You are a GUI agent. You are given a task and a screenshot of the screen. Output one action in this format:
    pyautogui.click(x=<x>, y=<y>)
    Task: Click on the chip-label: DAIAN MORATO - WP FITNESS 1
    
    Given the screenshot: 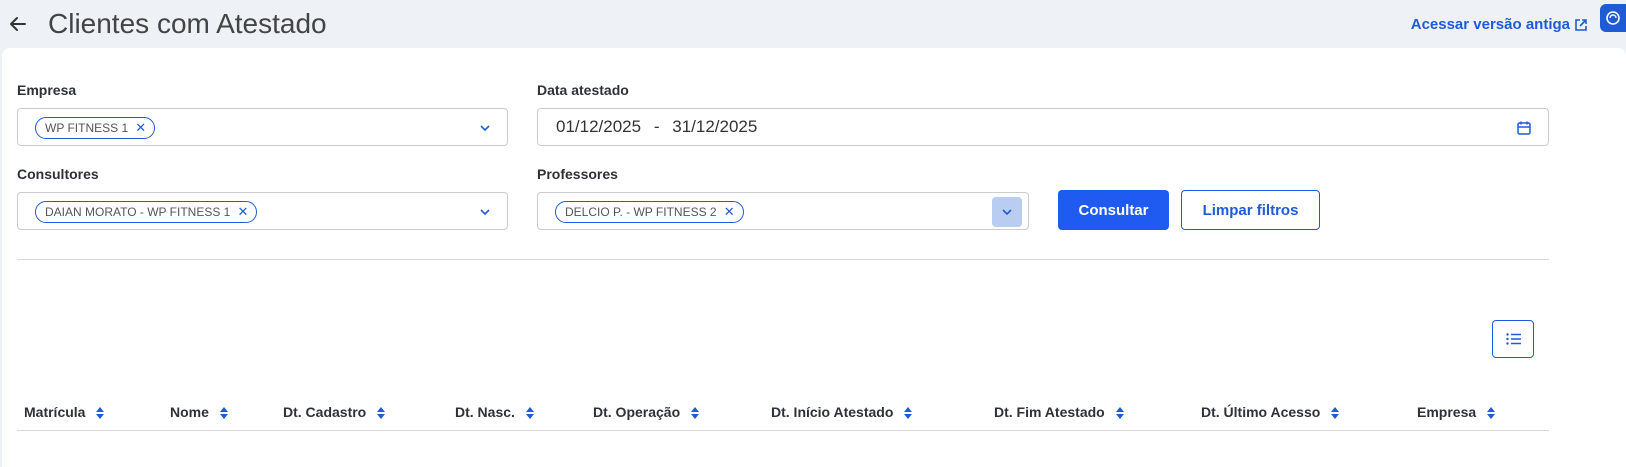 What is the action you would take?
    pyautogui.click(x=138, y=212)
    